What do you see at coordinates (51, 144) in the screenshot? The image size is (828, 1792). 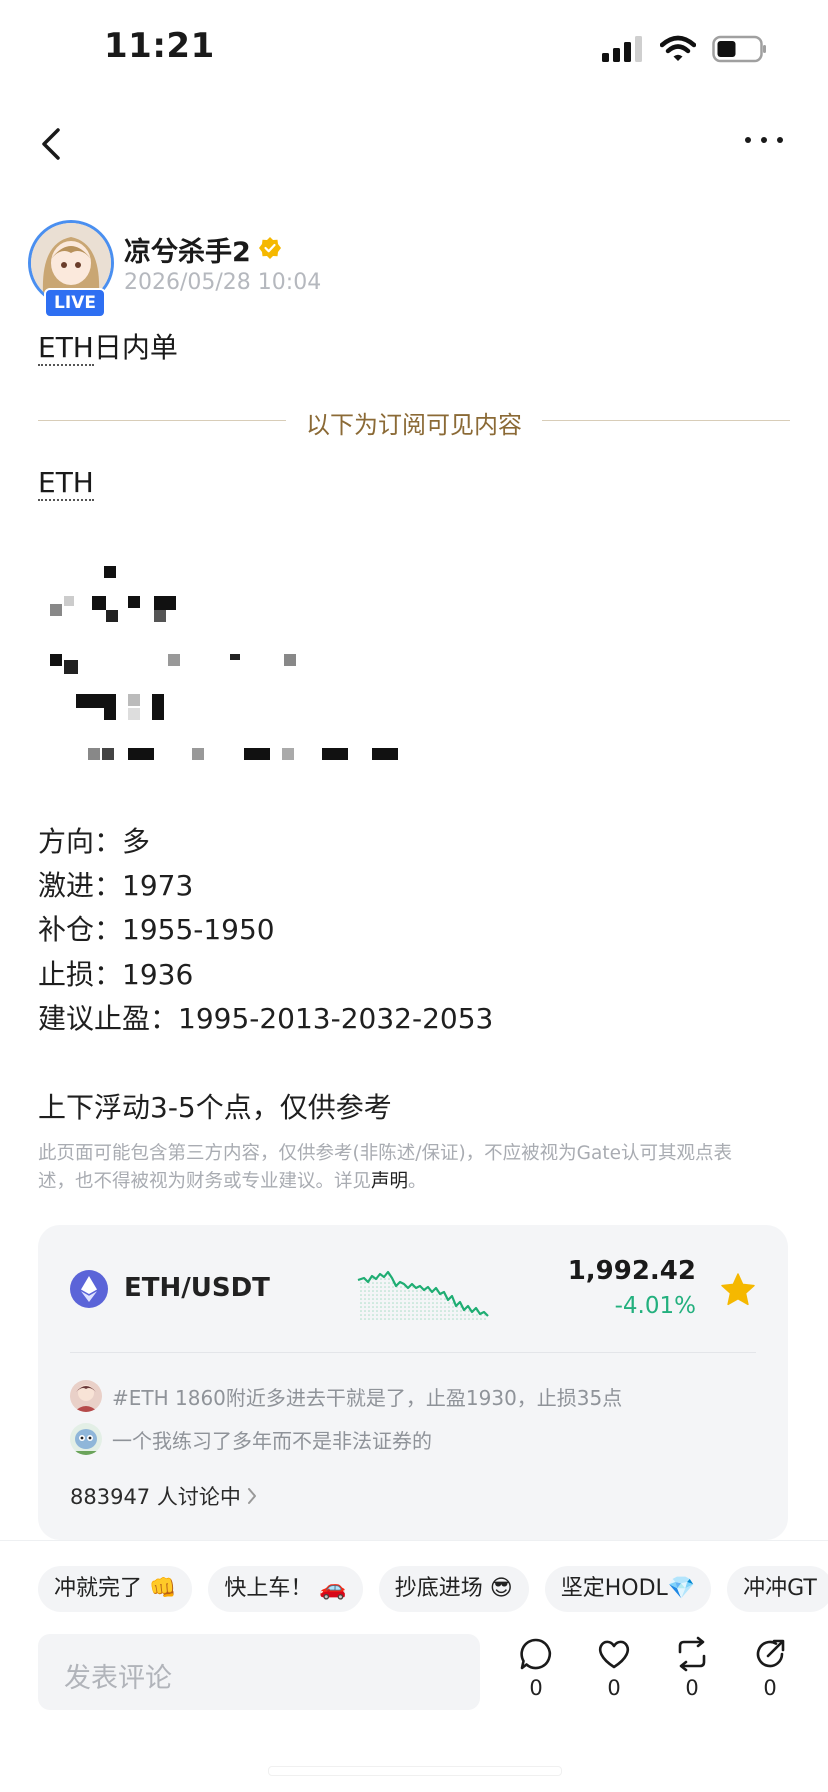 I see `back-icon` at bounding box center [51, 144].